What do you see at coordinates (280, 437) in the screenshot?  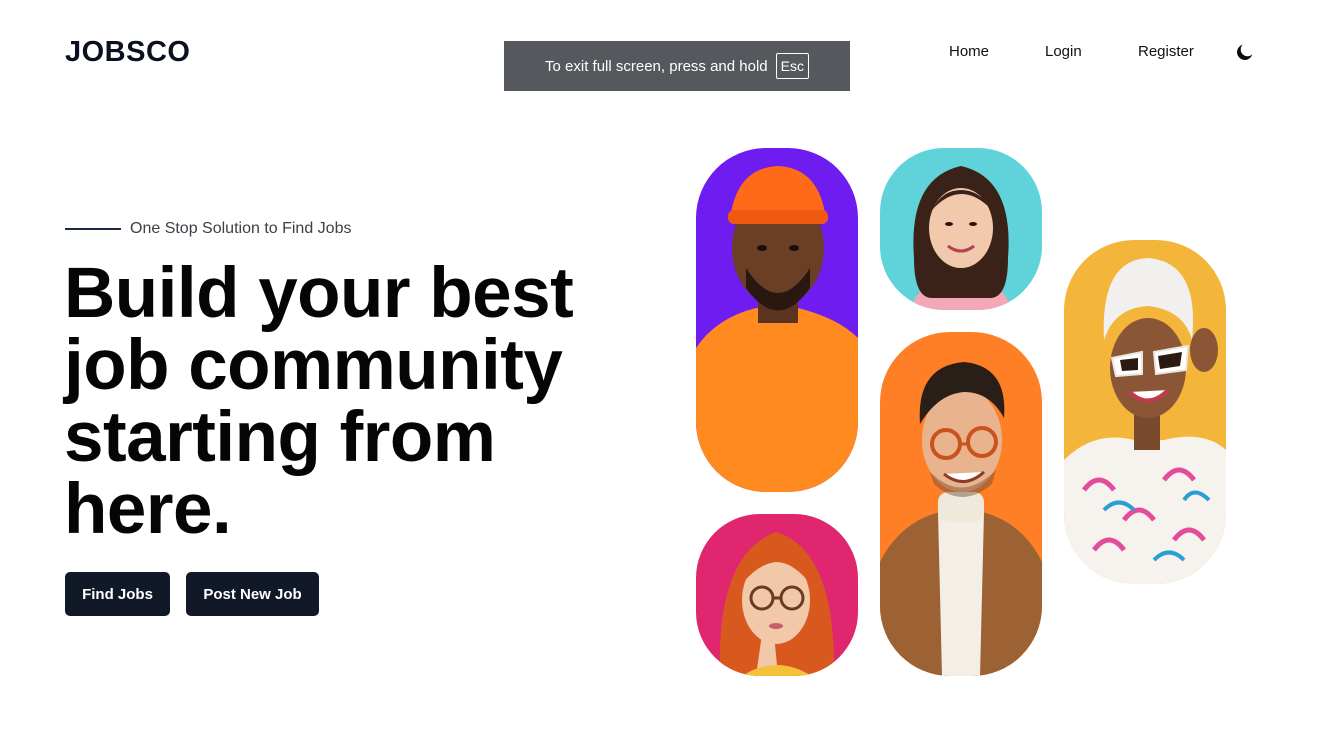 I see `headline-line-3: starting from` at bounding box center [280, 437].